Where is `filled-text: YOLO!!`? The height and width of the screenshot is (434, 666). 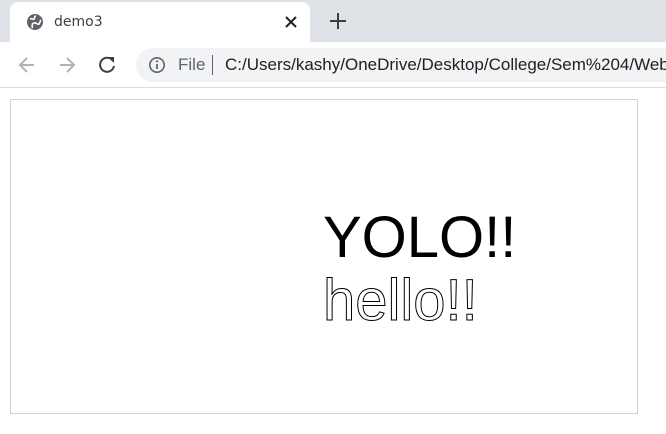
filled-text: YOLO!! is located at coordinates (419, 237).